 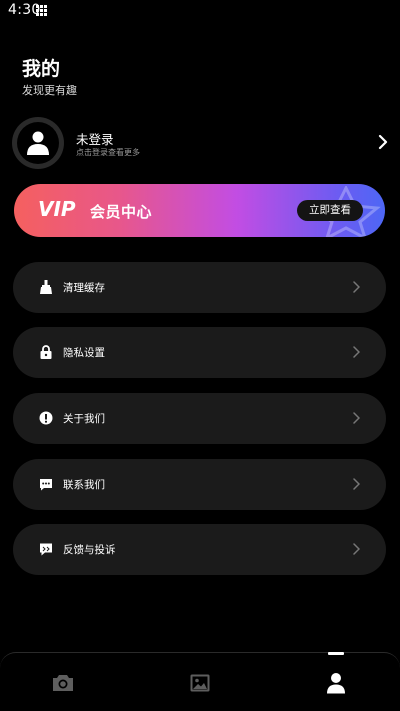 I want to click on menu-item-about: 关于我们, so click(x=199, y=418).